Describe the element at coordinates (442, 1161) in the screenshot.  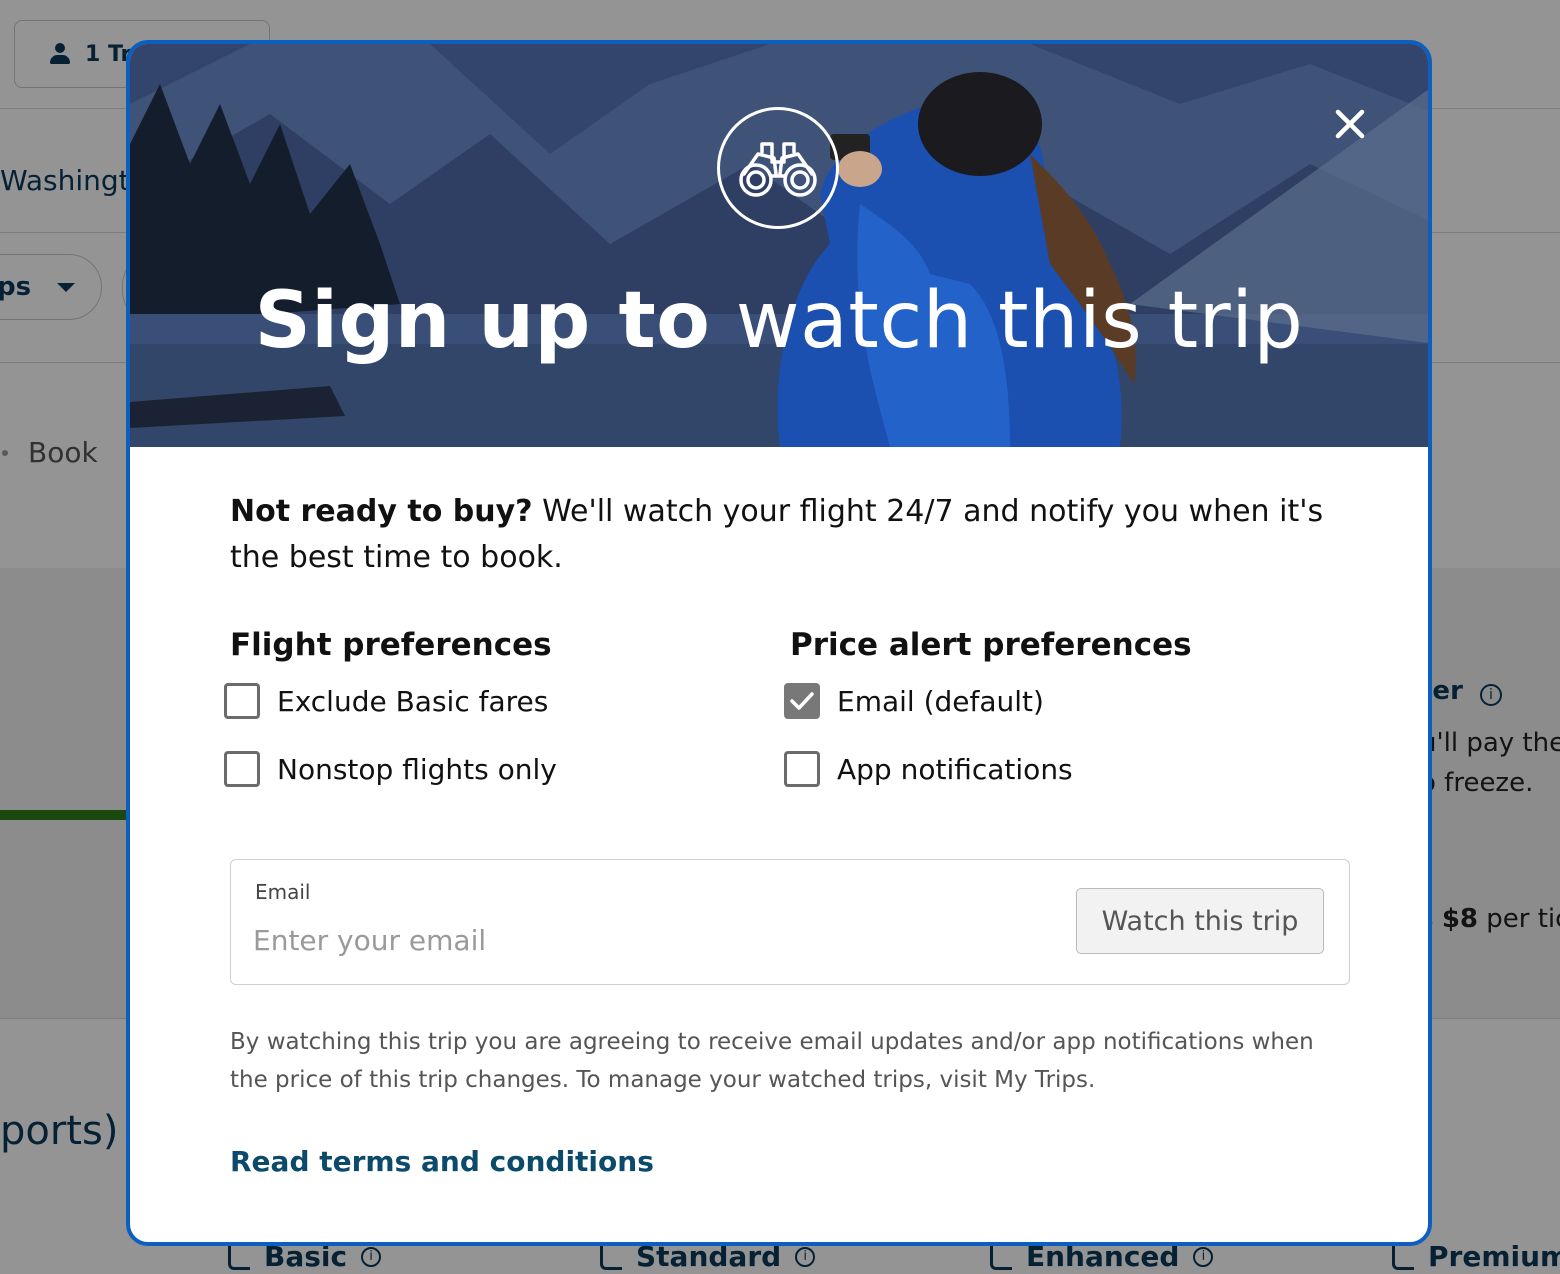
I see `terms-link: Read terms and conditions` at that location.